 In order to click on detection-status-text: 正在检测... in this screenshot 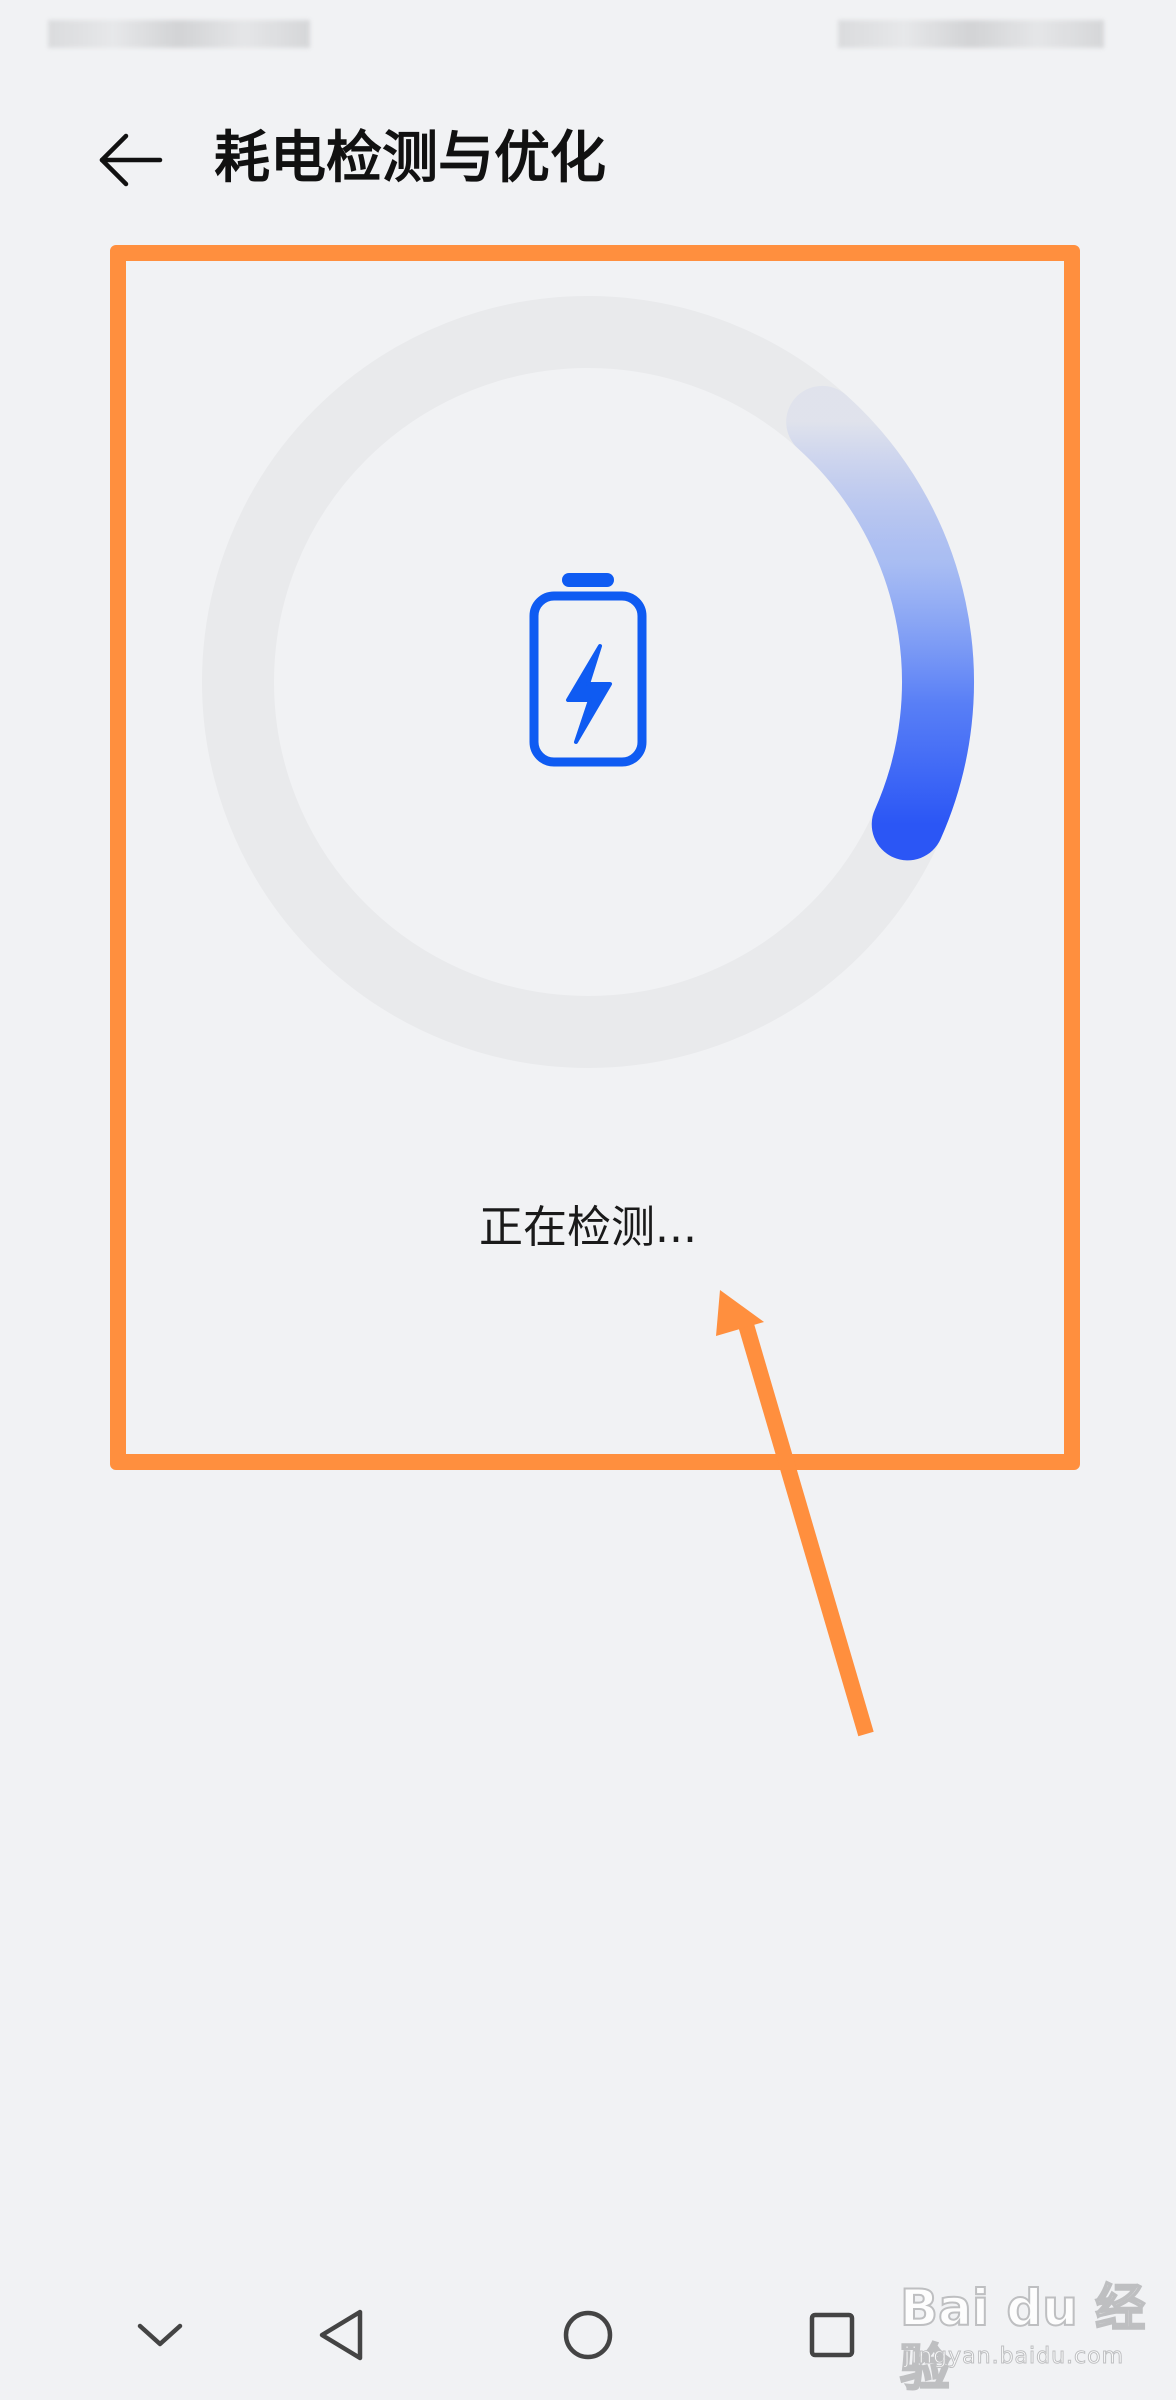, I will do `click(588, 1227)`.